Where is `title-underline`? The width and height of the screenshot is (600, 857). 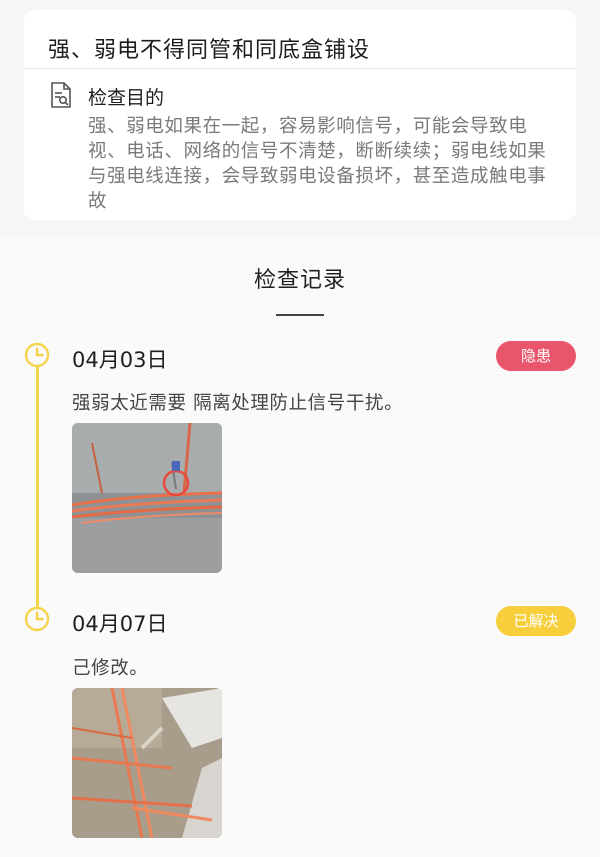
title-underline is located at coordinates (300, 315).